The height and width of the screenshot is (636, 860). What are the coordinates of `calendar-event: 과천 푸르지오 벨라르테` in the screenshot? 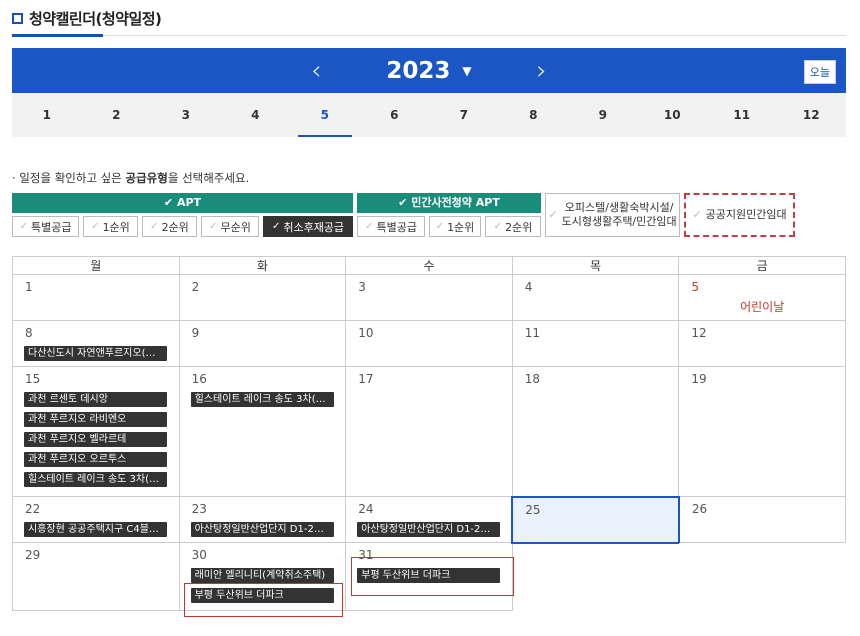 It's located at (95, 439).